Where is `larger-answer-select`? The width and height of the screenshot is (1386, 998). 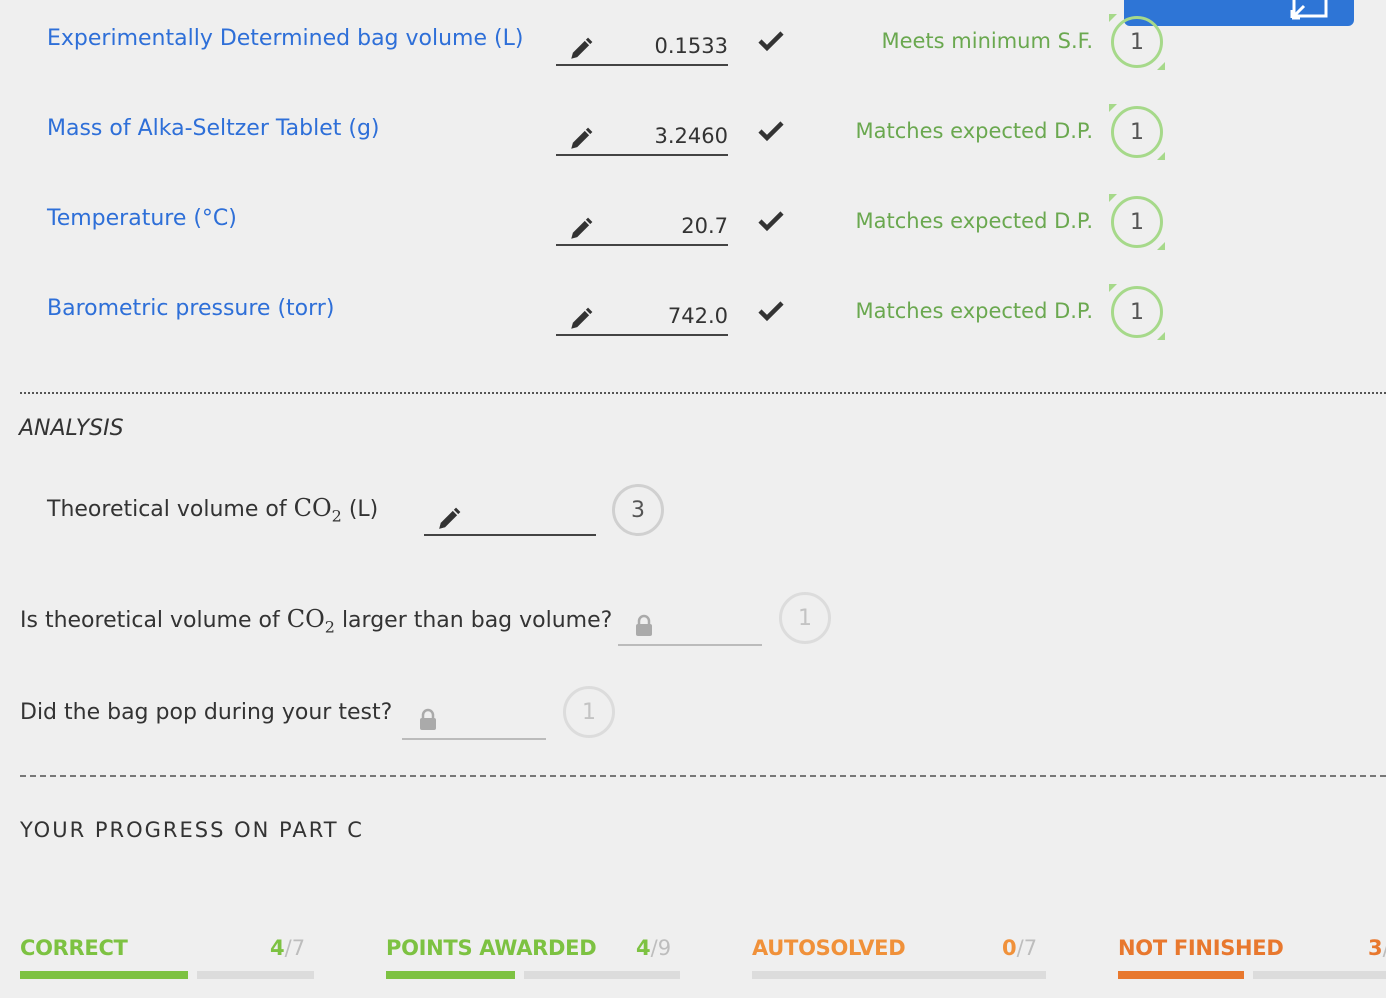 larger-answer-select is located at coordinates (690, 630).